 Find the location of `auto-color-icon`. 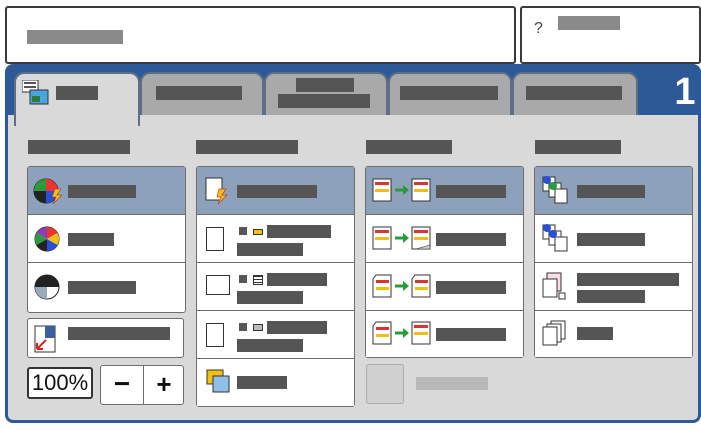

auto-color-icon is located at coordinates (48, 191).